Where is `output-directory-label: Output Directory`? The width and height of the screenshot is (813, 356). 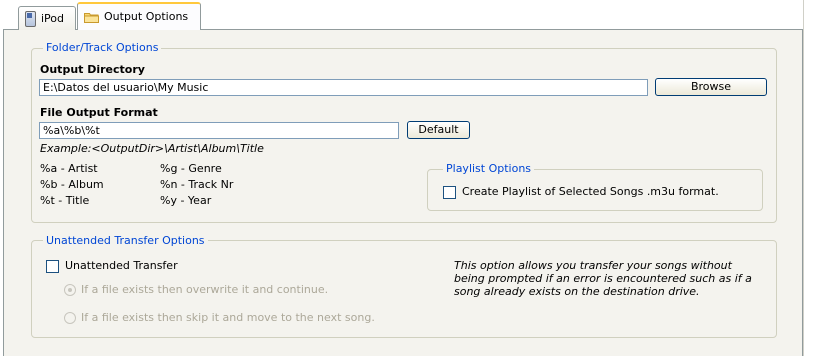 output-directory-label: Output Directory is located at coordinates (92, 69).